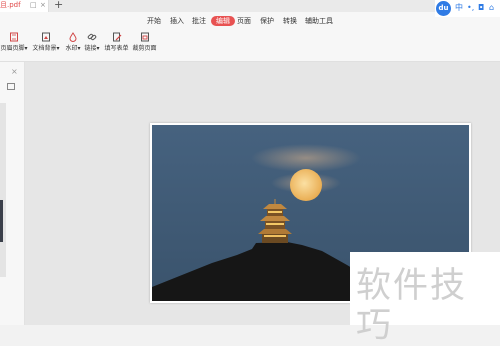 The image size is (500, 346). I want to click on ime-logo-icon: du, so click(443, 8).